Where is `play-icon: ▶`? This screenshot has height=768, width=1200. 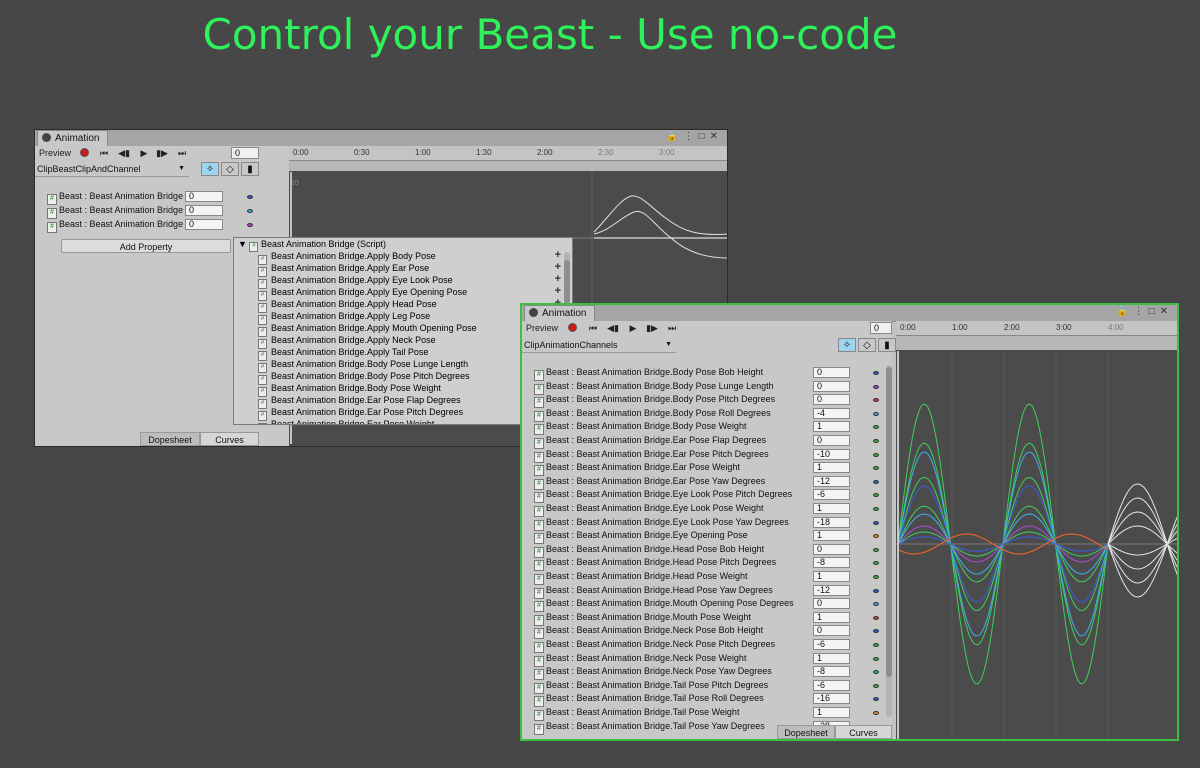 play-icon: ▶ is located at coordinates (633, 328).